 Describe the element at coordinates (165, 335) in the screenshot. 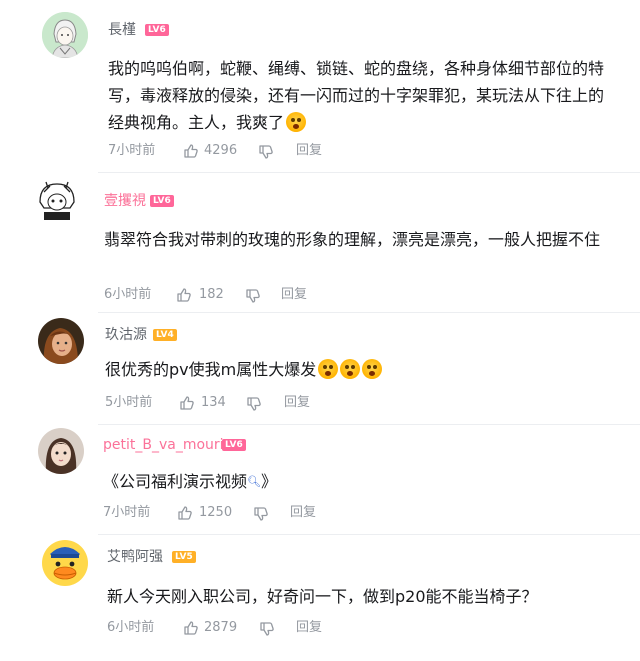

I see `level-badge: LV4` at that location.